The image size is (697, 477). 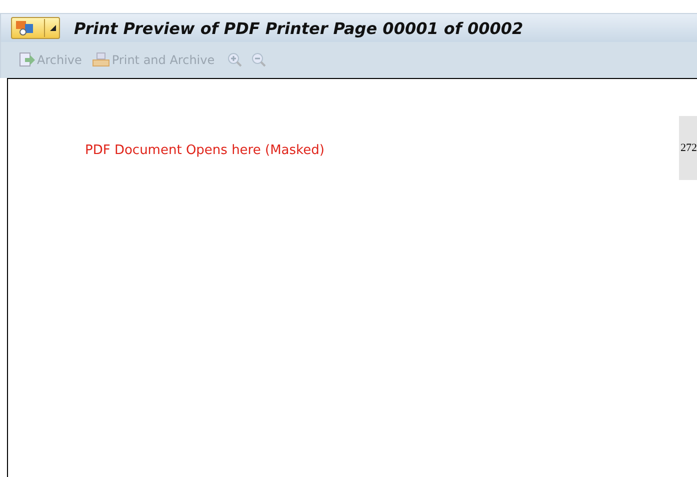 I want to click on caret-icon, so click(x=53, y=28).